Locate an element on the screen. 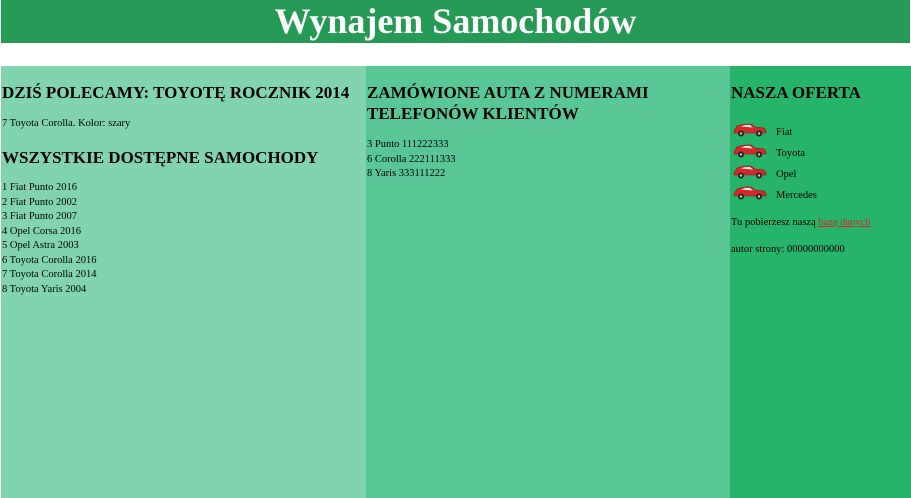 The width and height of the screenshot is (911, 498). offer-item-opel: Opel is located at coordinates (774, 170).